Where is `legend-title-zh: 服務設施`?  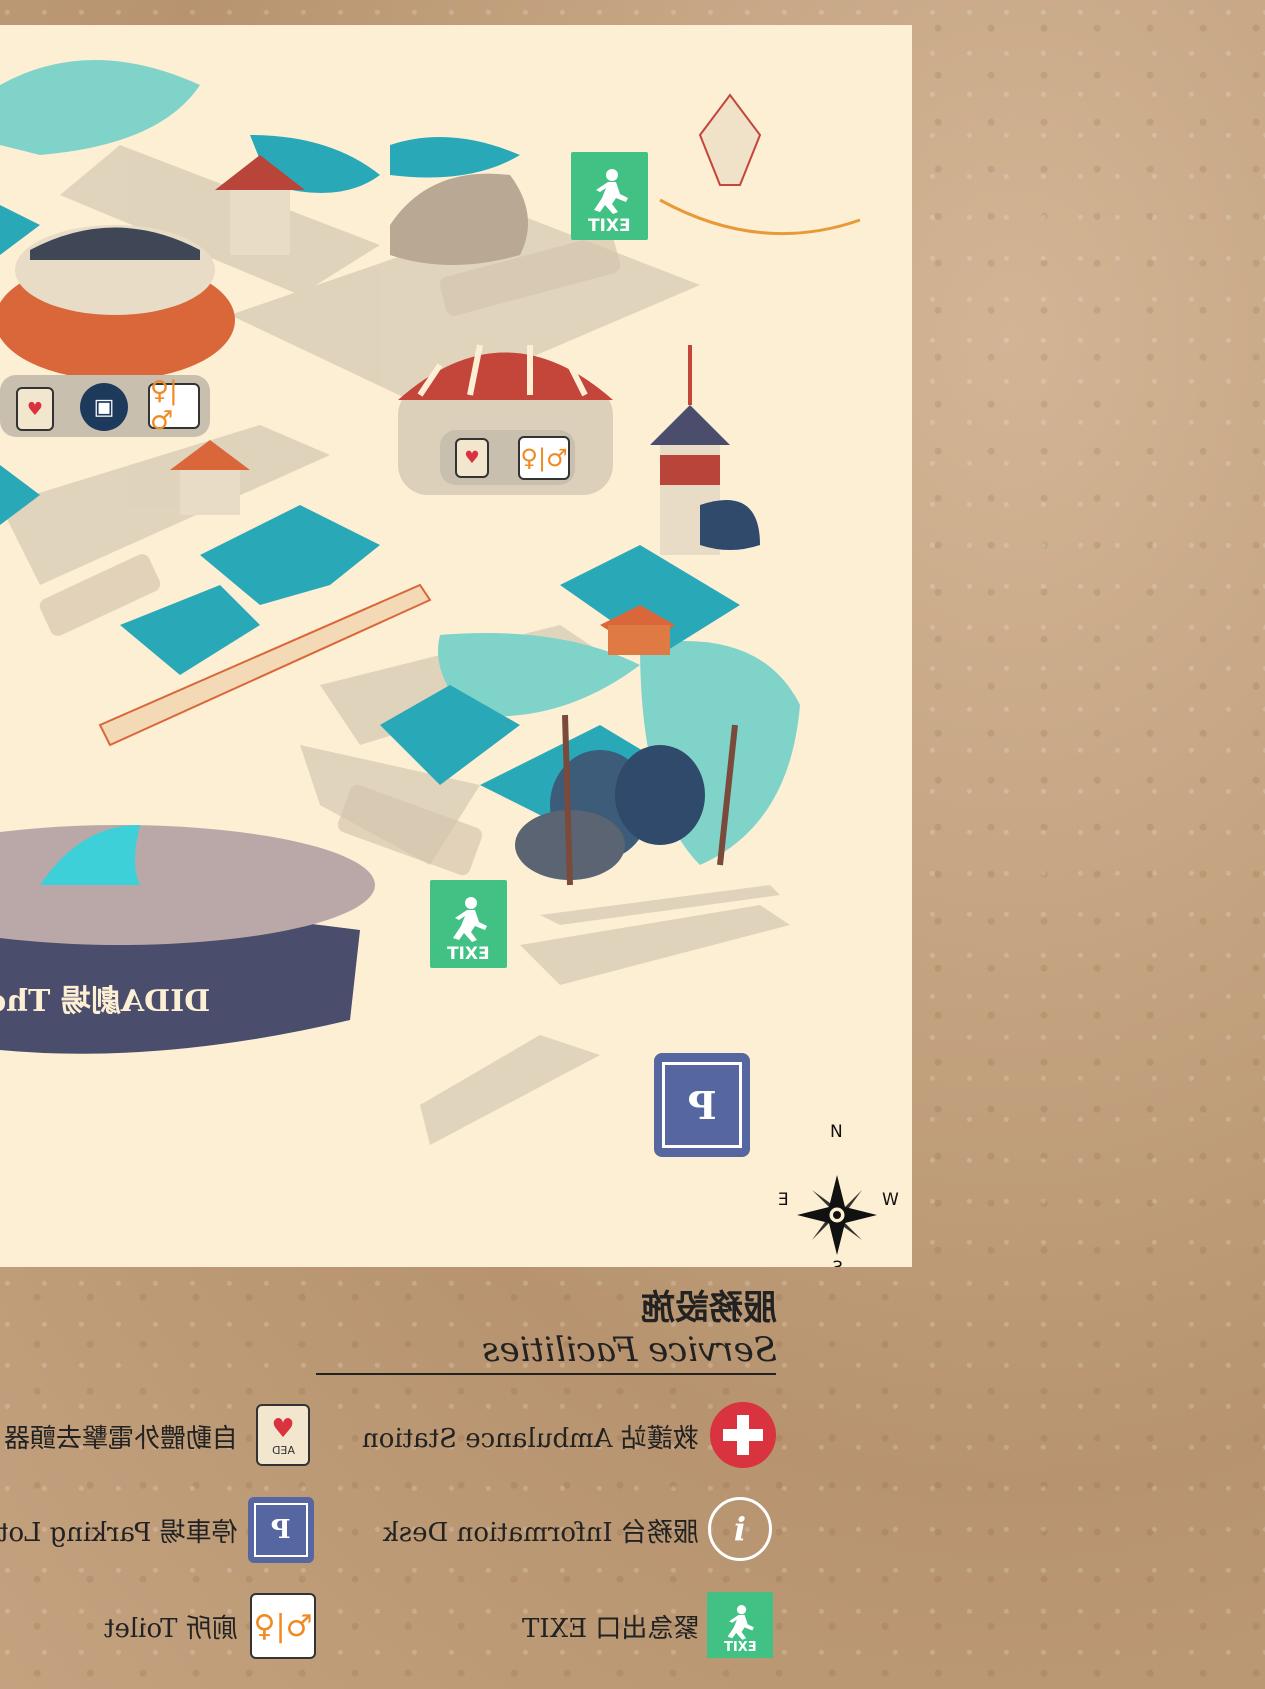
legend-title-zh: 服務設施 is located at coordinates (709, 1308).